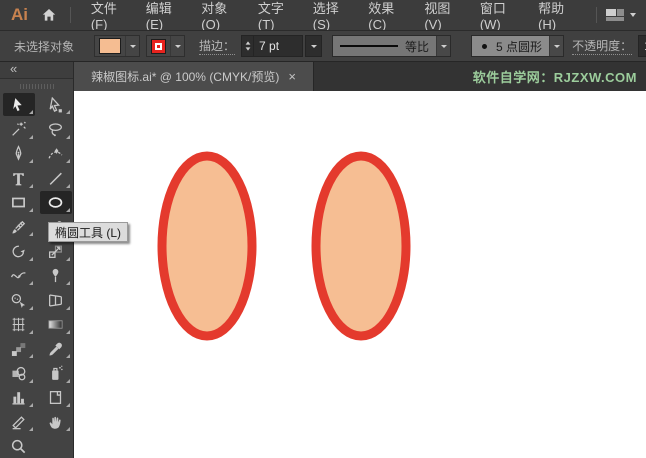 The image size is (646, 458). I want to click on paintbrush-tool-icon, so click(19, 227).